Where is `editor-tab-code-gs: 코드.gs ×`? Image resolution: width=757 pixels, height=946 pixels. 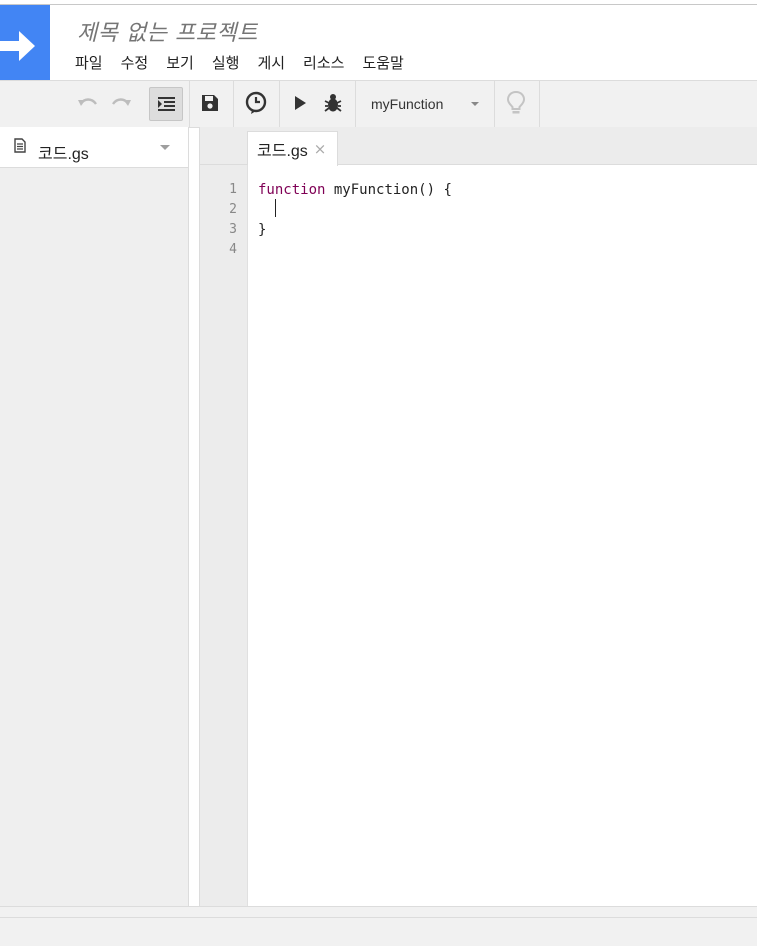 editor-tab-code-gs: 코드.gs × is located at coordinates (292, 148).